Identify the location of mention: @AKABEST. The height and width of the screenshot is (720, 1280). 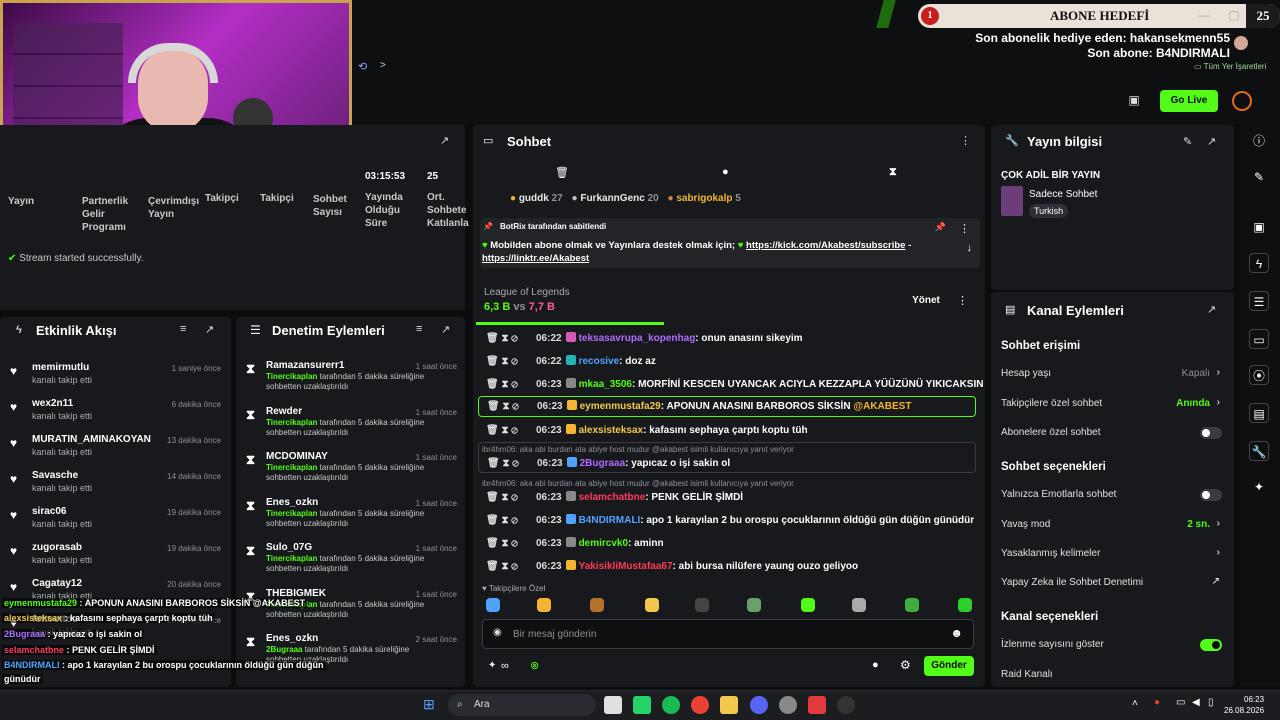
(882, 406).